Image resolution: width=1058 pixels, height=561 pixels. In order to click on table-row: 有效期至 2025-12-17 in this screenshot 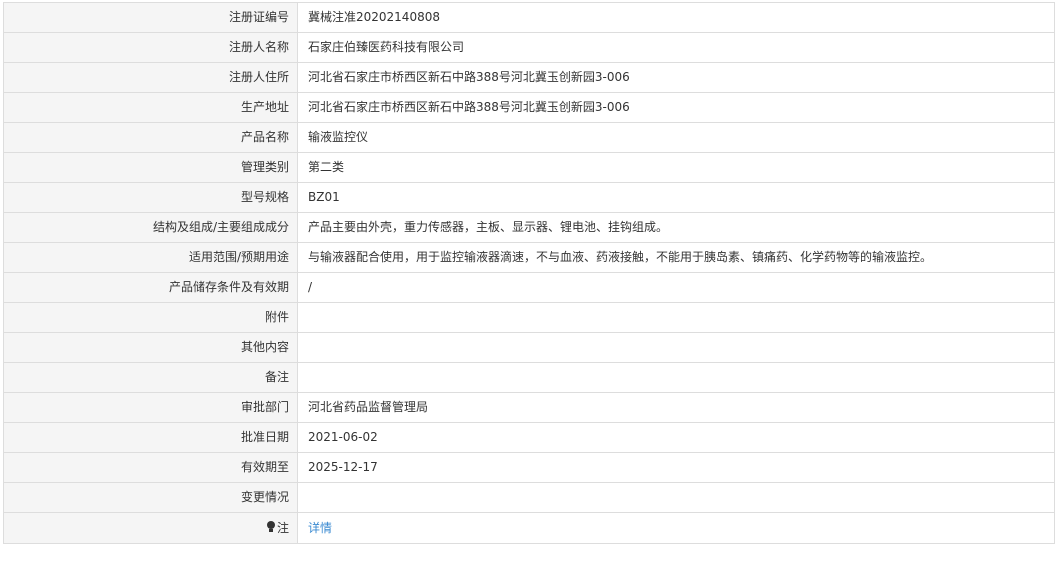, I will do `click(529, 467)`.